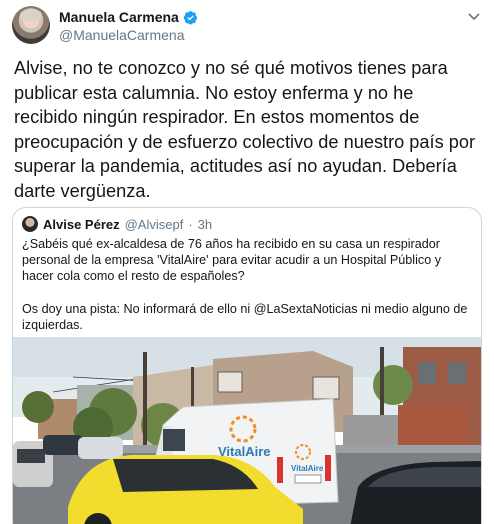 This screenshot has height=524, width=494. I want to click on author-display-name: Manuela Carmena, so click(119, 17).